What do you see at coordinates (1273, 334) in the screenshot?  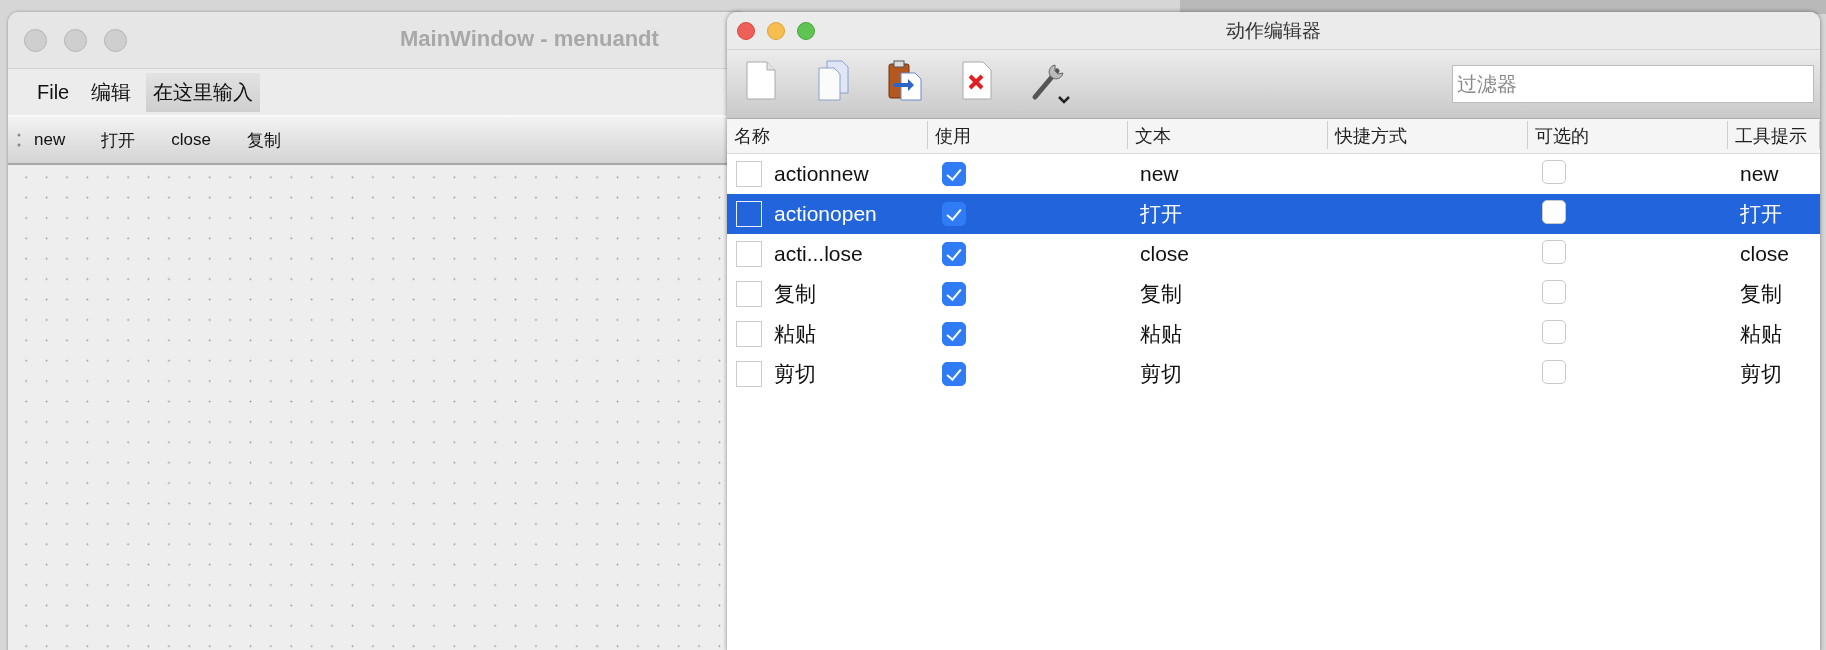 I see `table-row: 粘贴 粘贴 粘贴` at bounding box center [1273, 334].